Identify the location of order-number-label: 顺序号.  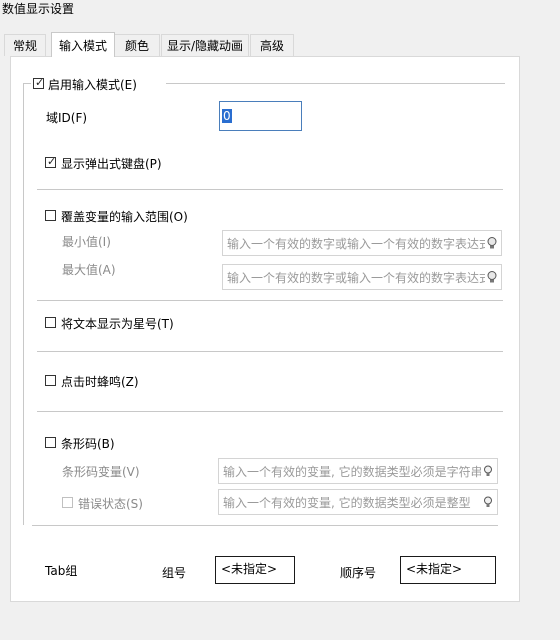
(358, 573).